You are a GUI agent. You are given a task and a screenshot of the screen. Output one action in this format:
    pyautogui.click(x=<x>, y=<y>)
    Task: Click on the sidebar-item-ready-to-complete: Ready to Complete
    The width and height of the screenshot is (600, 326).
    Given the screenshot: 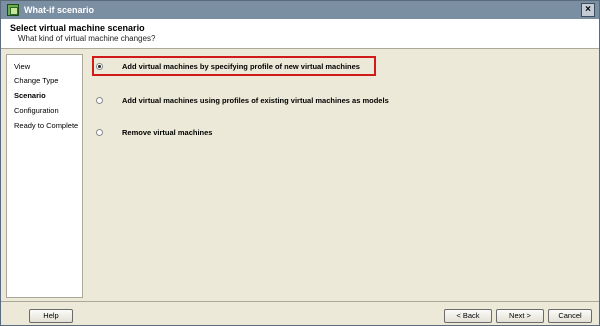 What is the action you would take?
    pyautogui.click(x=46, y=125)
    